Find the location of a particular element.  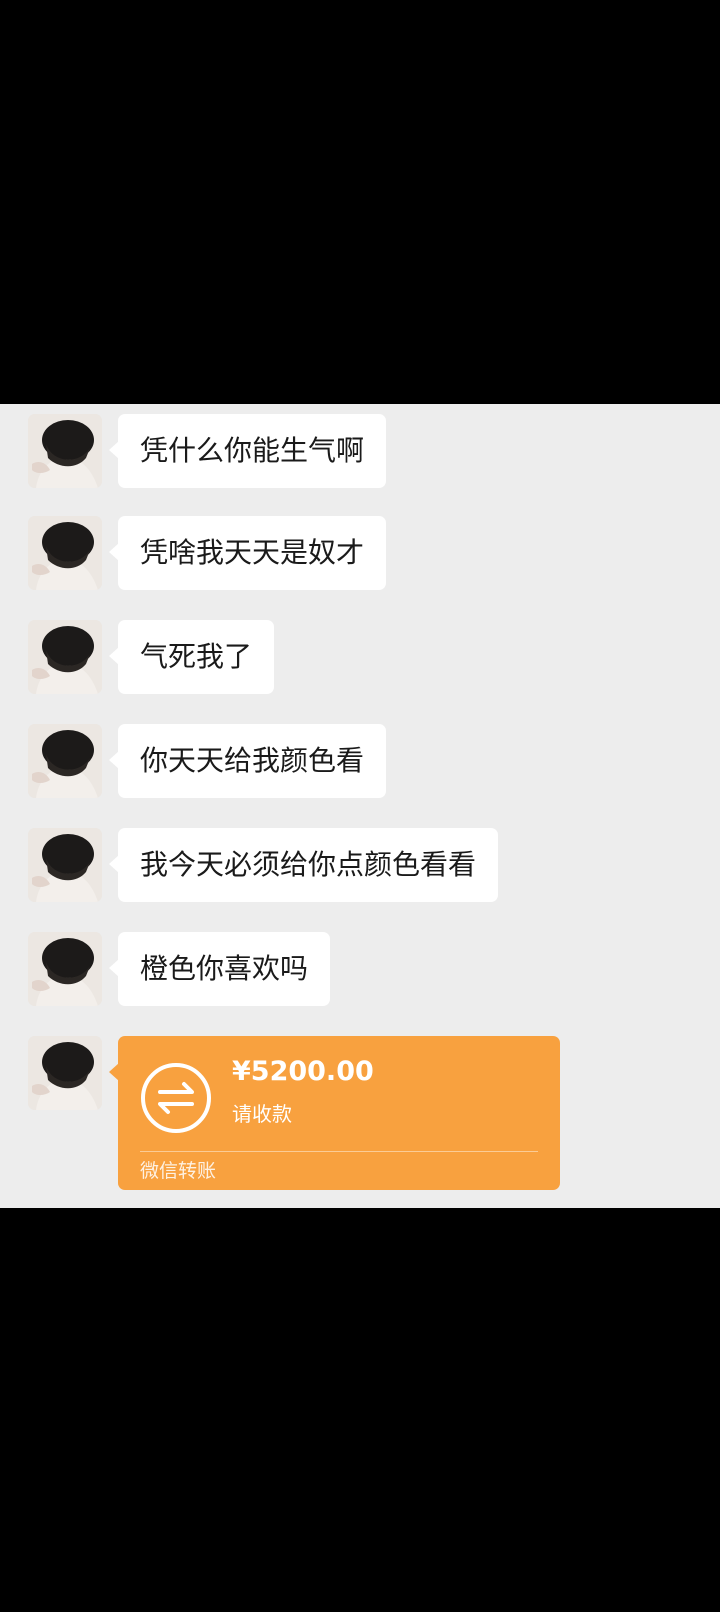

message-bubble: 凭啥我天天是奴才 is located at coordinates (247, 553).